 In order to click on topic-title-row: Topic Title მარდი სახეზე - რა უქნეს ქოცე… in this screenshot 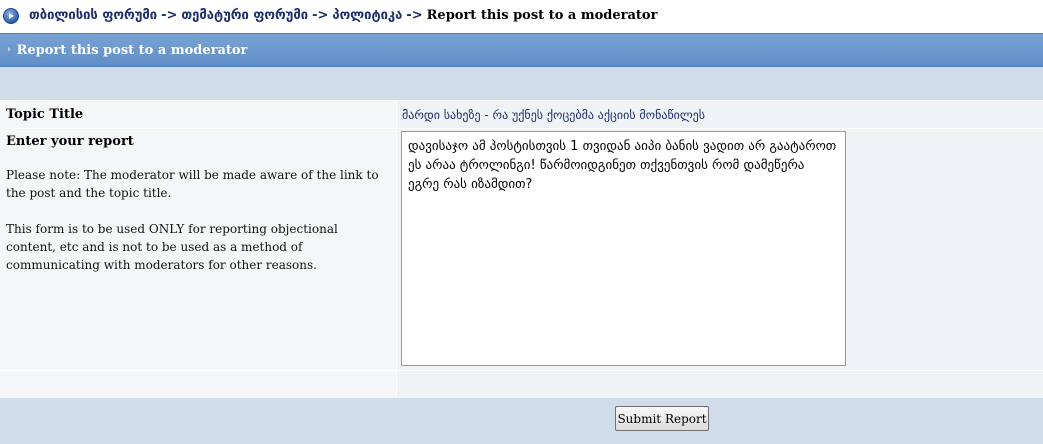, I will do `click(521, 114)`.